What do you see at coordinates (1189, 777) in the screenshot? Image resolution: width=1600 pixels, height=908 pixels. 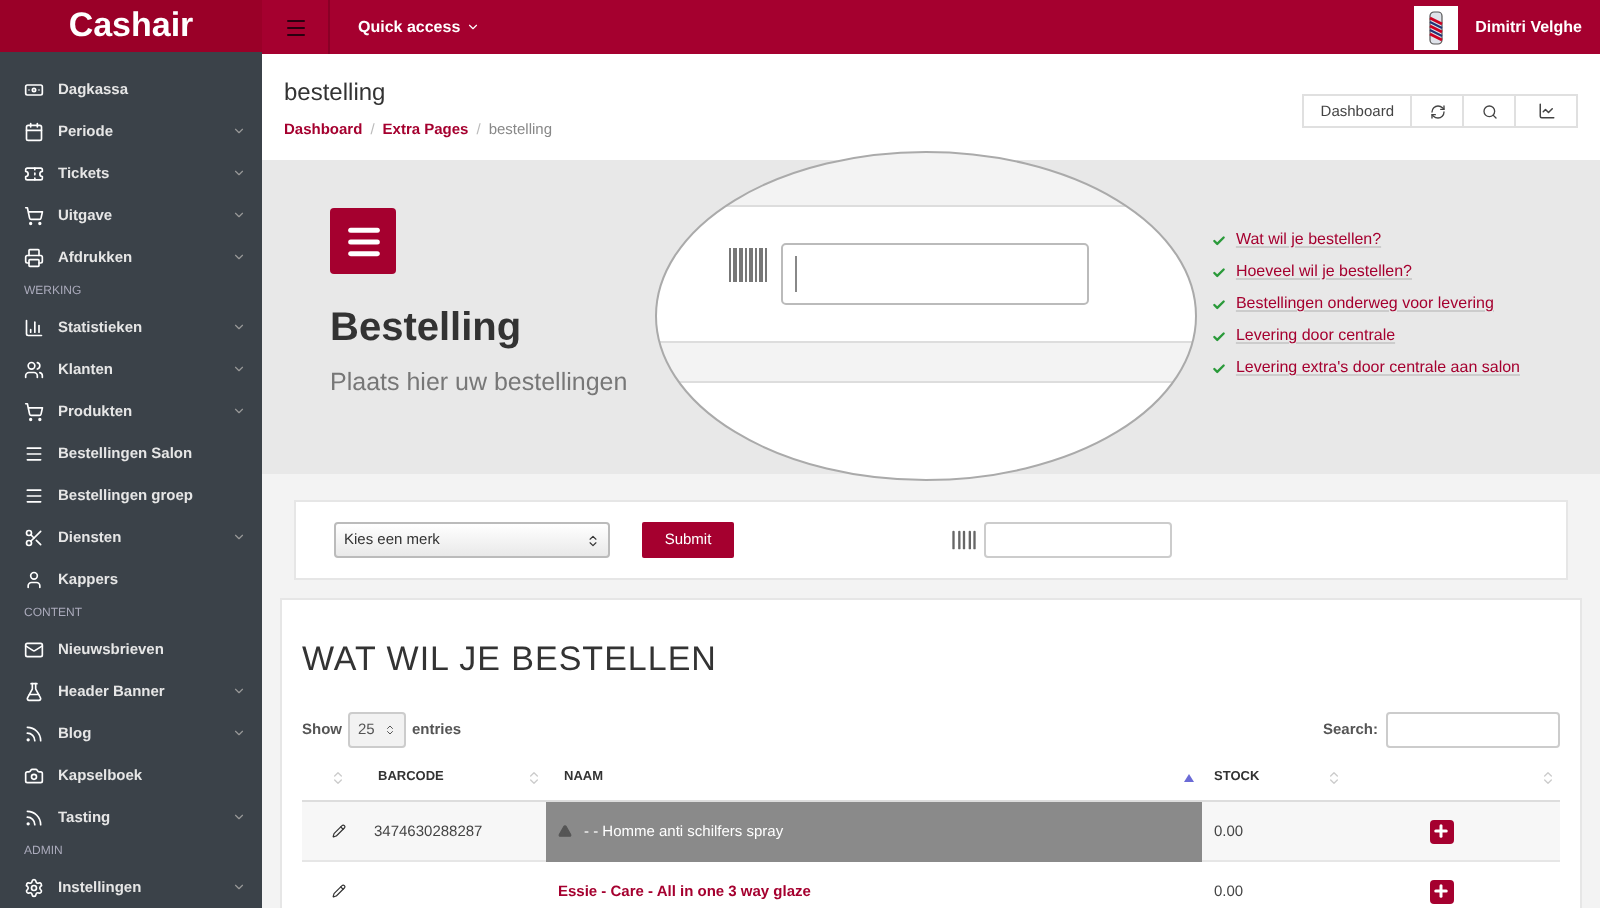 I see `sort-ascending-icon` at bounding box center [1189, 777].